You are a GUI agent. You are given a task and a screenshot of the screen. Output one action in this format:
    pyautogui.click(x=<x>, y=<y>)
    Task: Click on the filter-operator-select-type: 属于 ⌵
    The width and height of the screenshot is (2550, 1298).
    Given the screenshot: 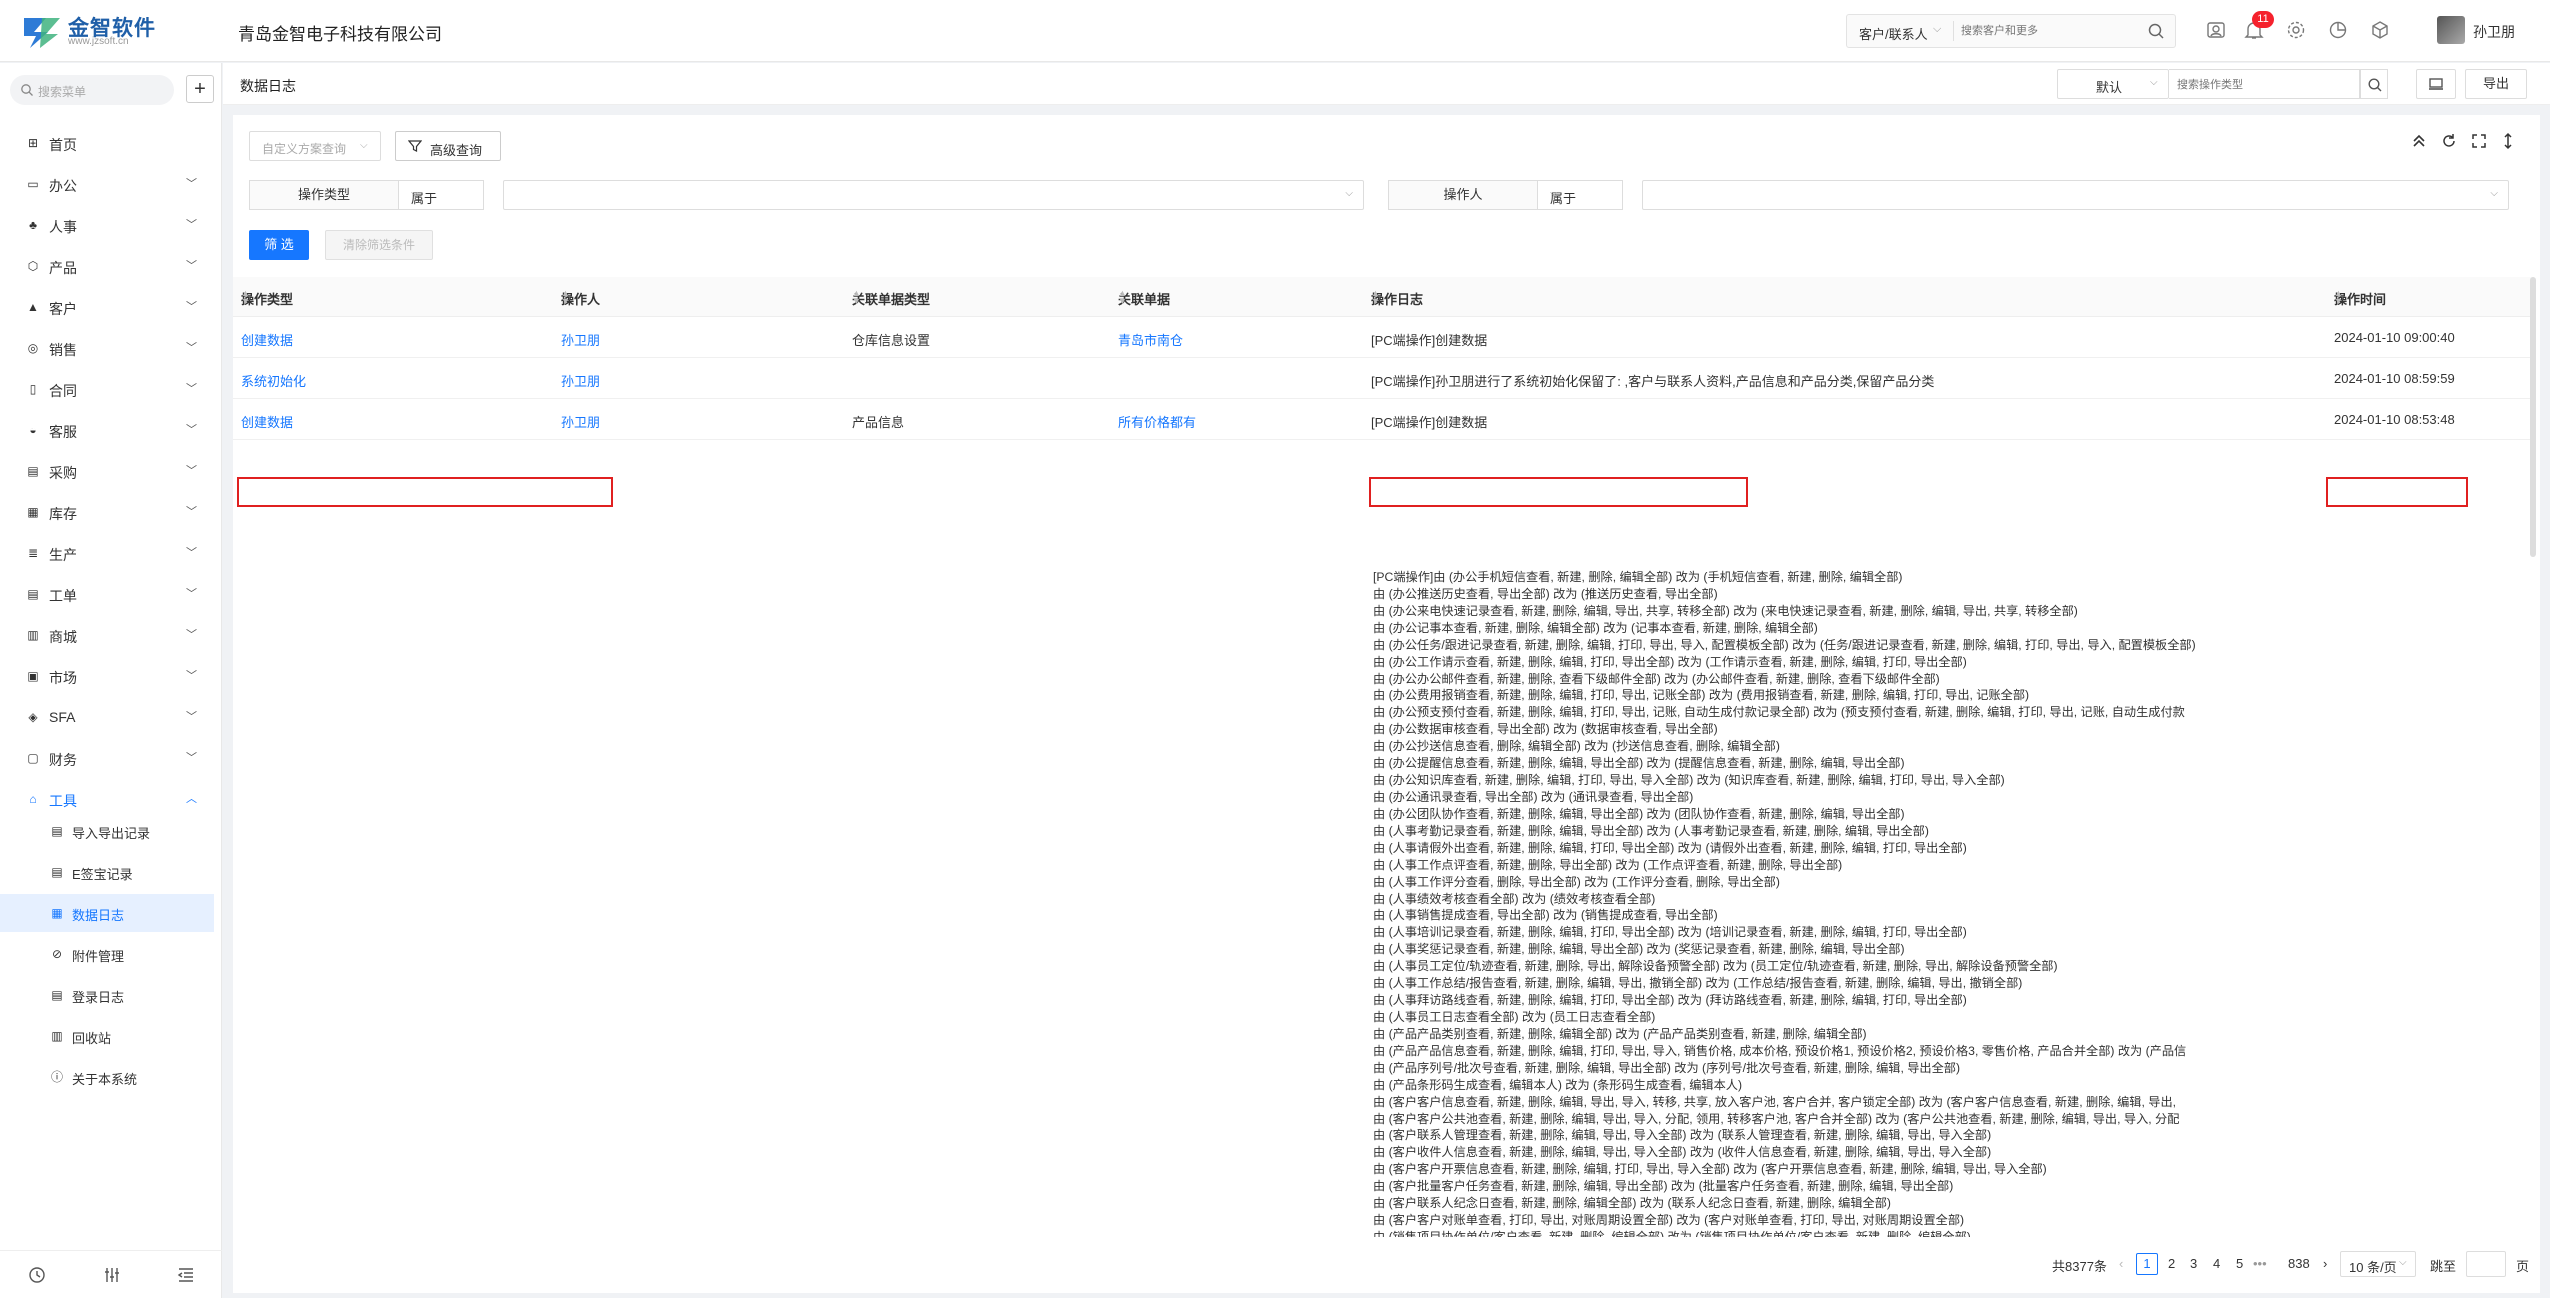 What is the action you would take?
    pyautogui.click(x=441, y=195)
    